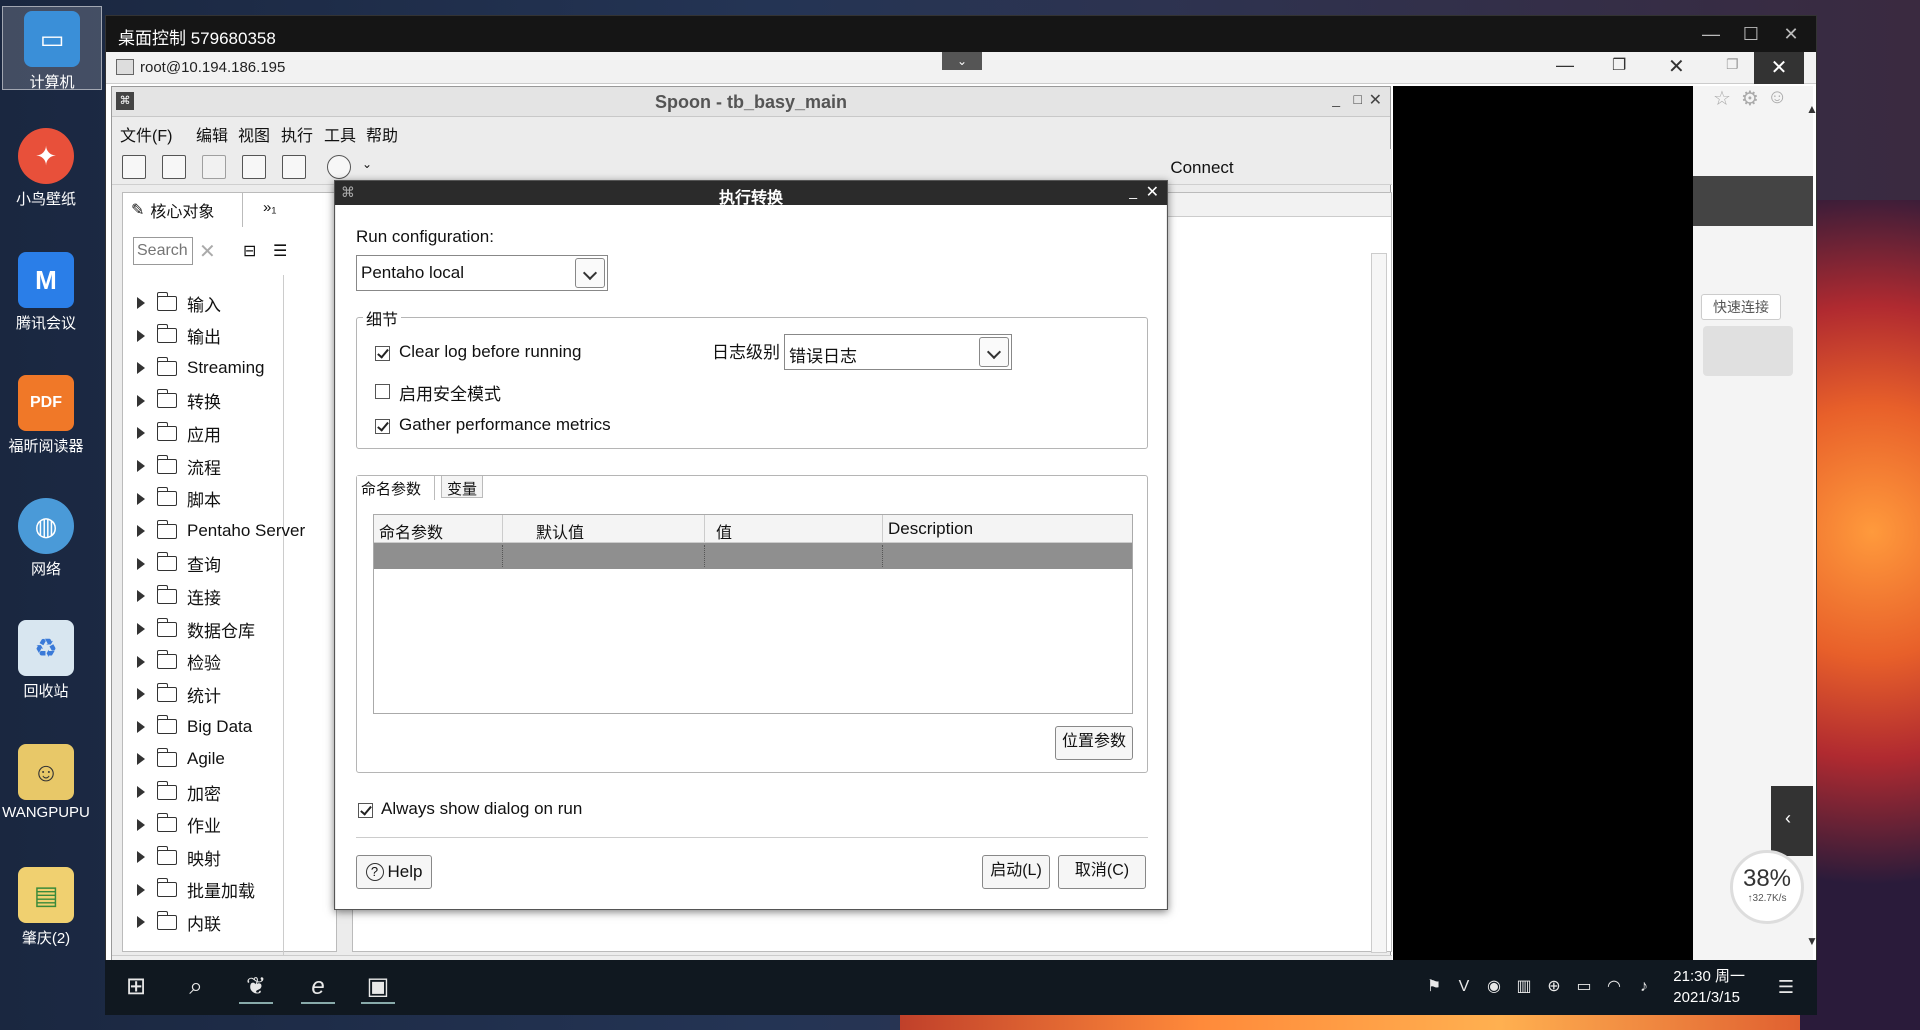 This screenshot has height=1030, width=1920. I want to click on tray-volume-icon: ♪, so click(1644, 987).